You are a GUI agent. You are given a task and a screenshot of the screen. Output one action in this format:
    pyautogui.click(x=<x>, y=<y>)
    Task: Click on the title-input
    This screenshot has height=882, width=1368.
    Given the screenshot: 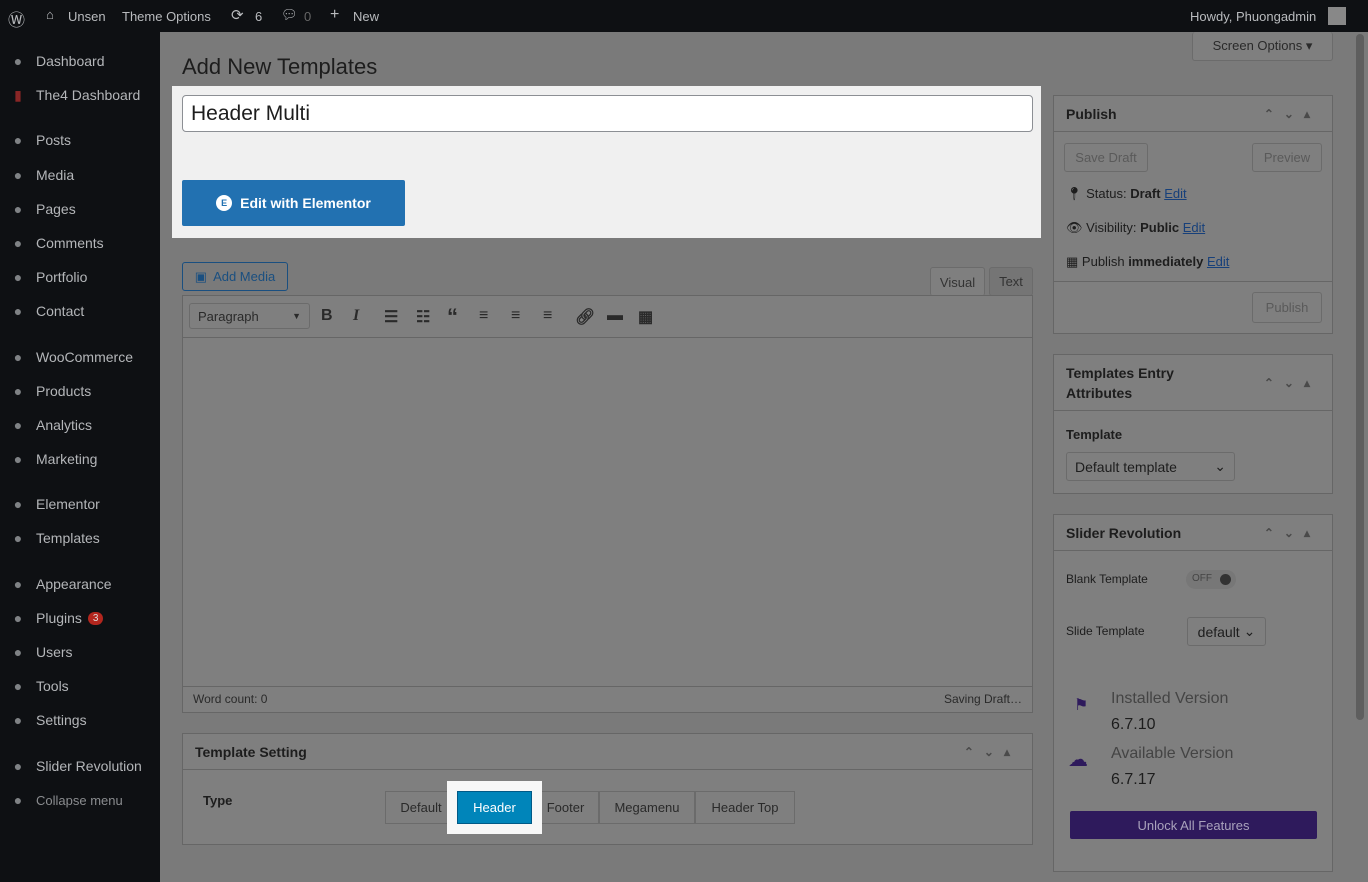 What is the action you would take?
    pyautogui.click(x=607, y=113)
    